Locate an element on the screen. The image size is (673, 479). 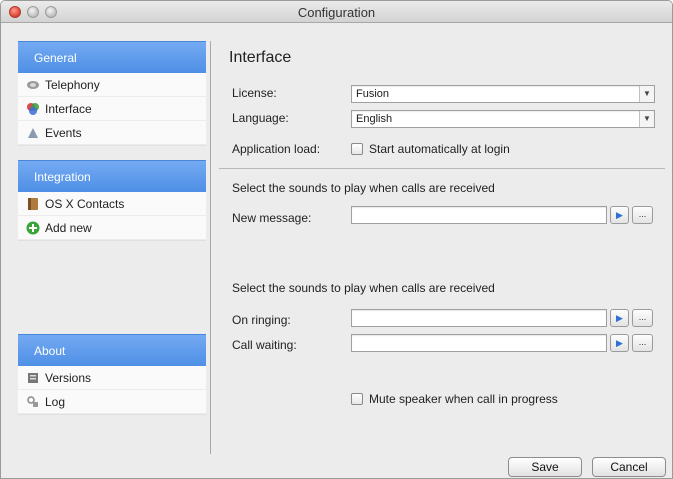
window-title: Configuration is located at coordinates (336, 12).